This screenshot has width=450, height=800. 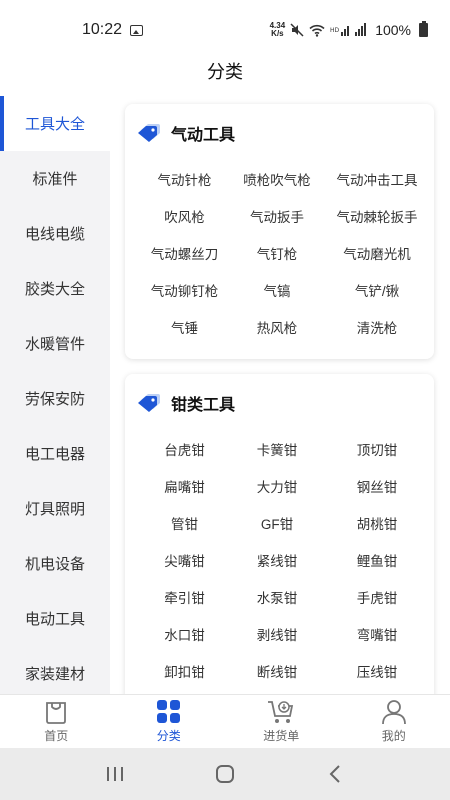 What do you see at coordinates (55, 178) in the screenshot?
I see `sidebar-item-standard-parts: 标准件` at bounding box center [55, 178].